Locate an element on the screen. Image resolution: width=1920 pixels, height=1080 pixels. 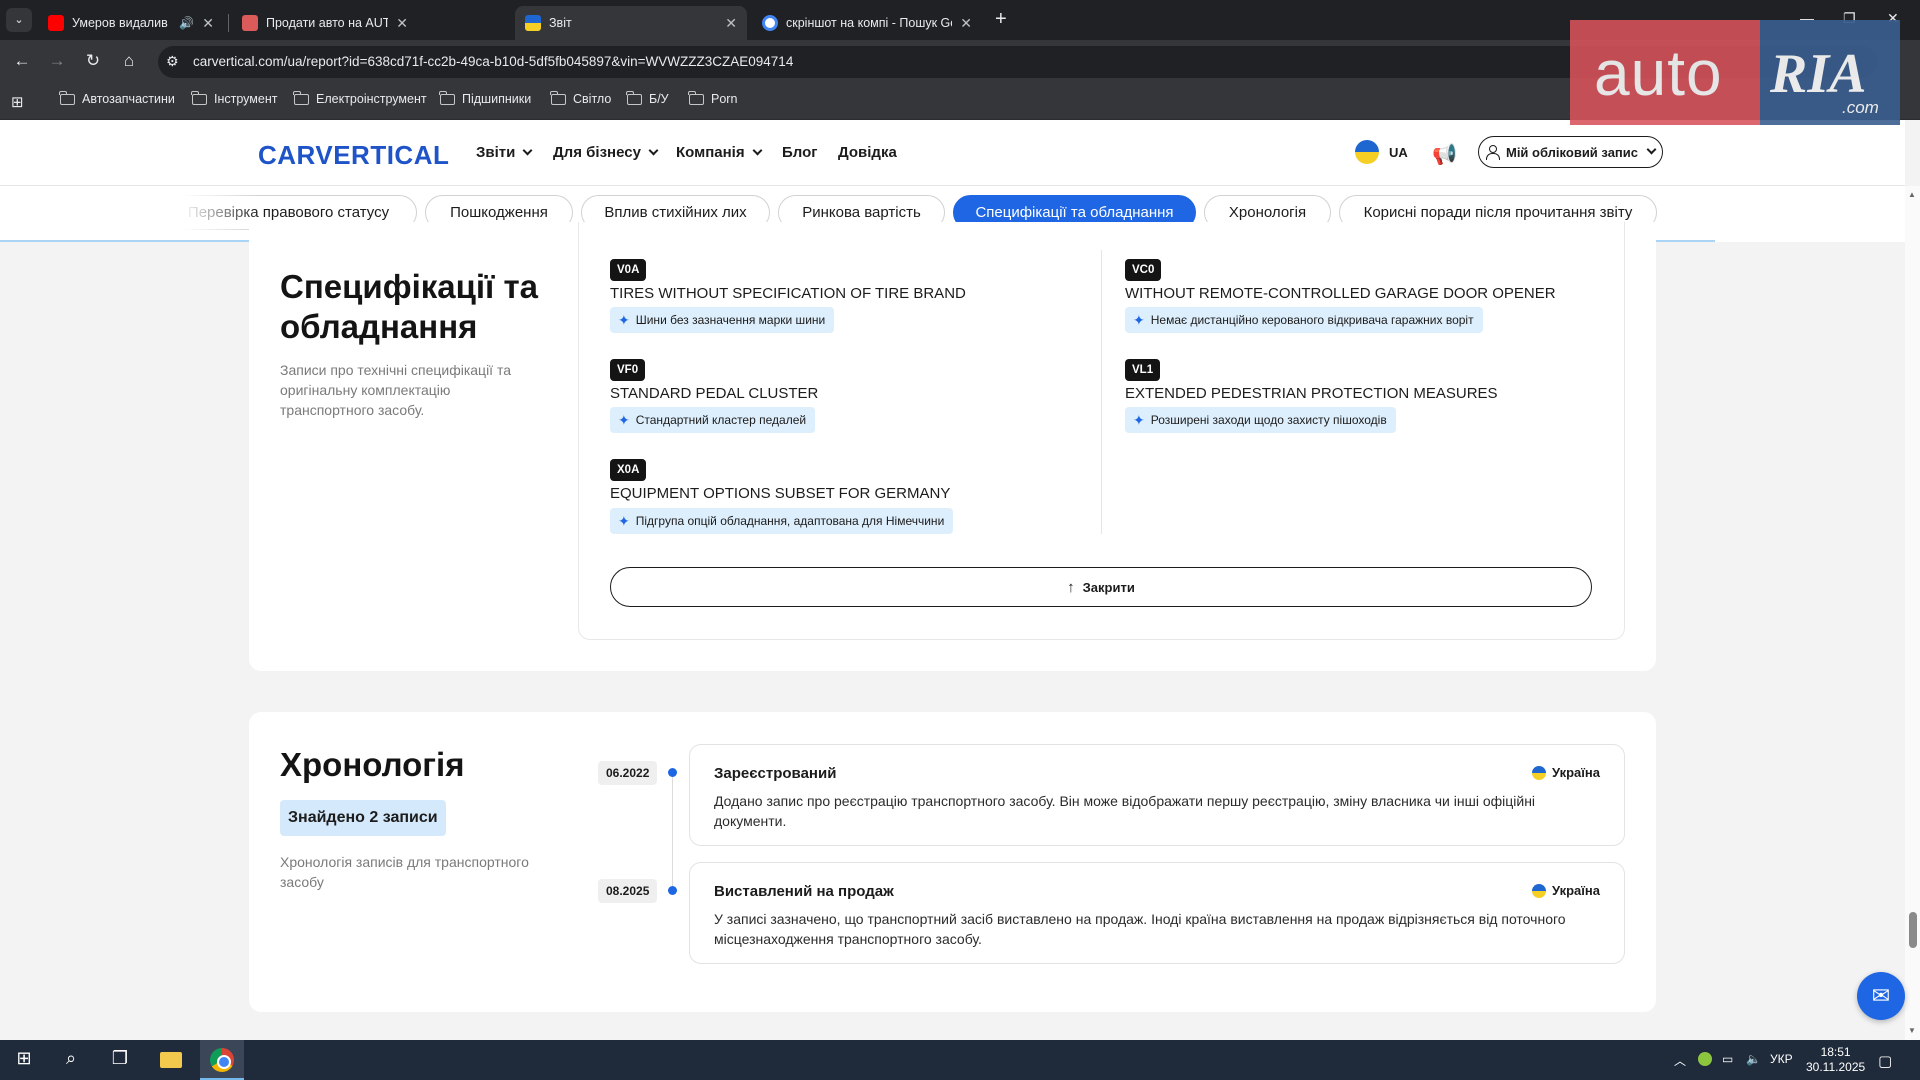
reload-icon: ↻ is located at coordinates (93, 61).